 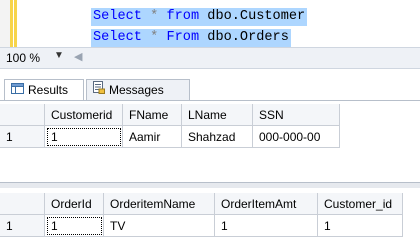 What do you see at coordinates (256, 16) in the screenshot?
I see `table-name: dbo.Customer` at bounding box center [256, 16].